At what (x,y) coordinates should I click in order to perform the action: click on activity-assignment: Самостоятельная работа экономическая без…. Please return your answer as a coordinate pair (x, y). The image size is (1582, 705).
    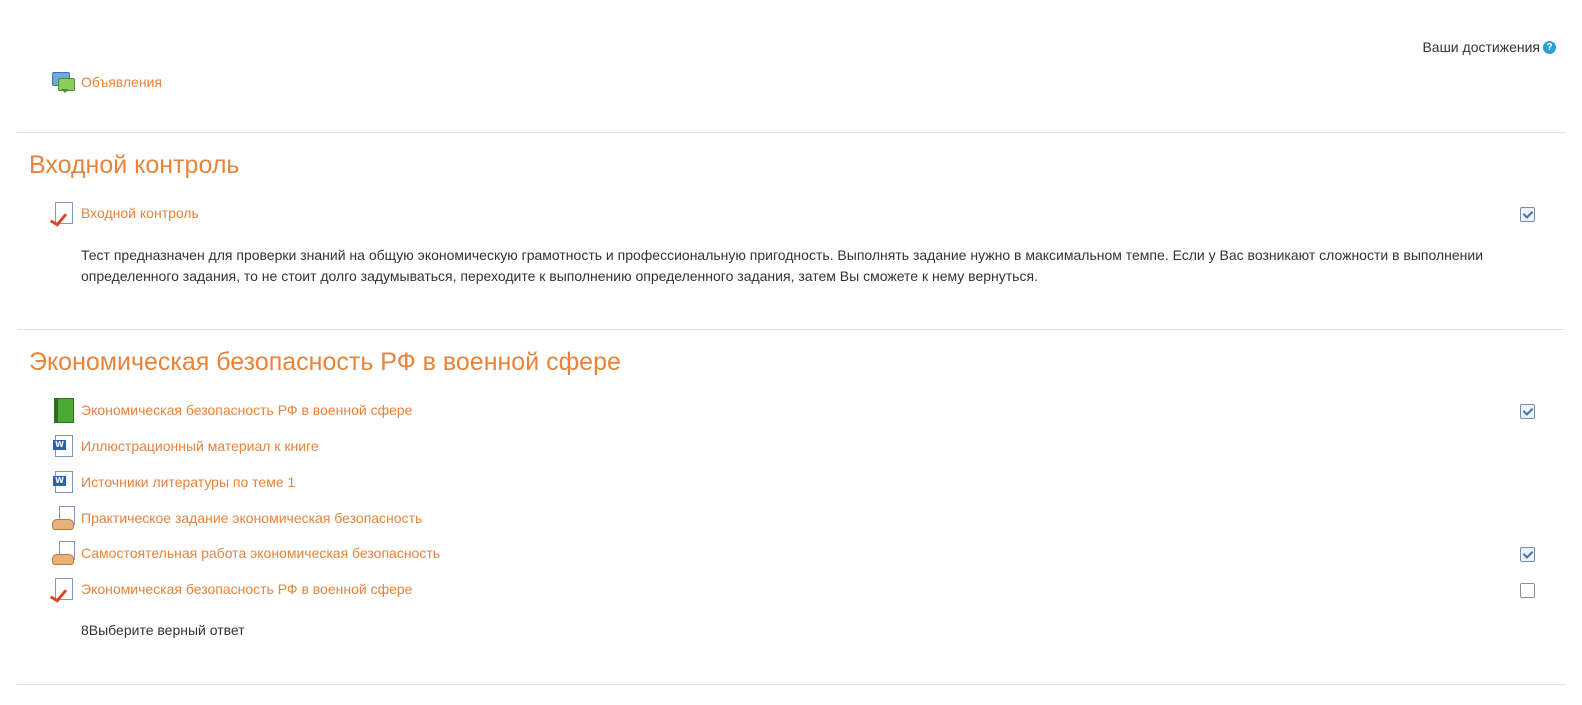
    Looking at the image, I should click on (246, 553).